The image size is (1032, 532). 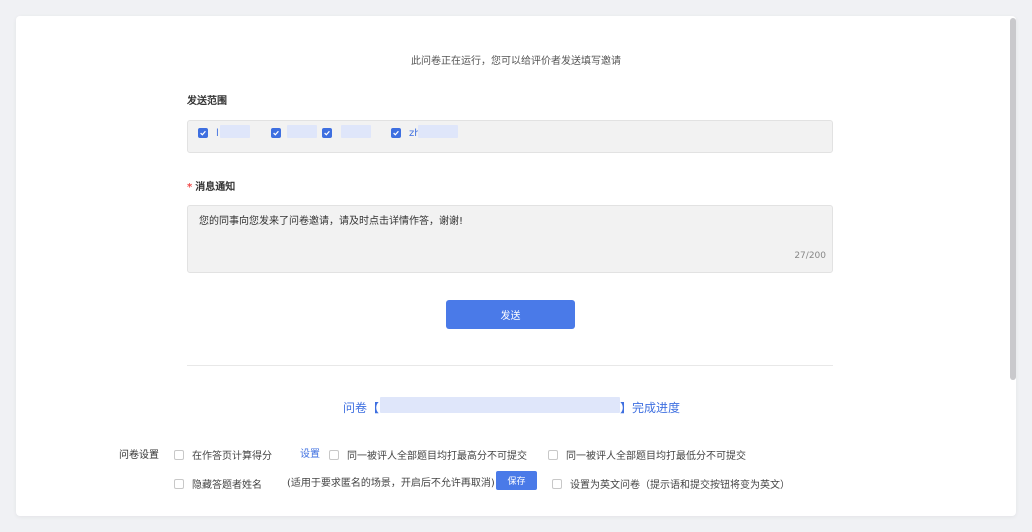 I want to click on message-label-text: 消息通知, so click(x=215, y=187).